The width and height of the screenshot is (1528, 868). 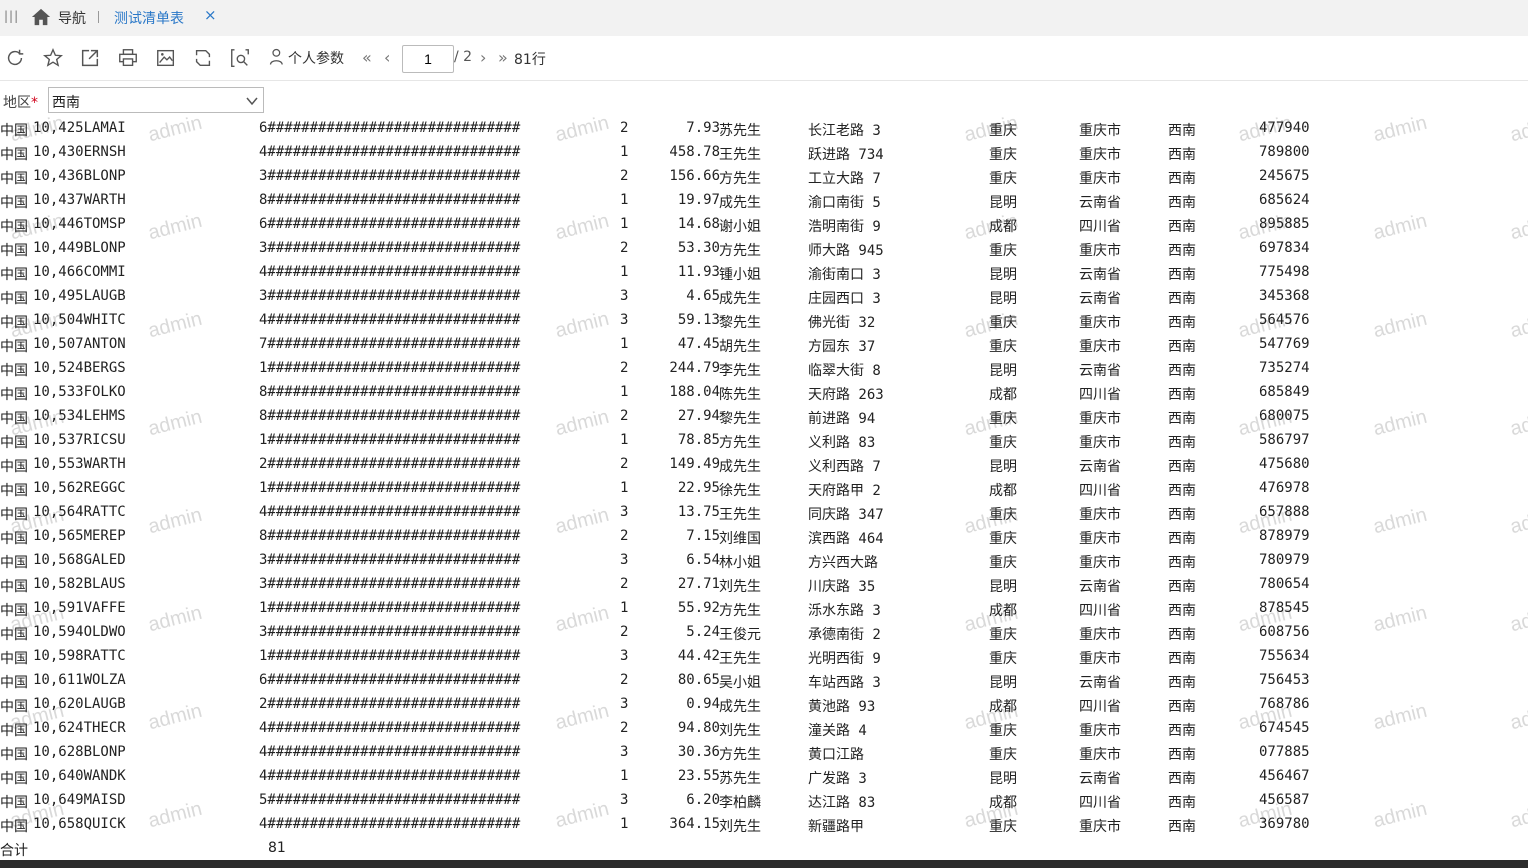 What do you see at coordinates (367, 57) in the screenshot?
I see `first-page-icon: «` at bounding box center [367, 57].